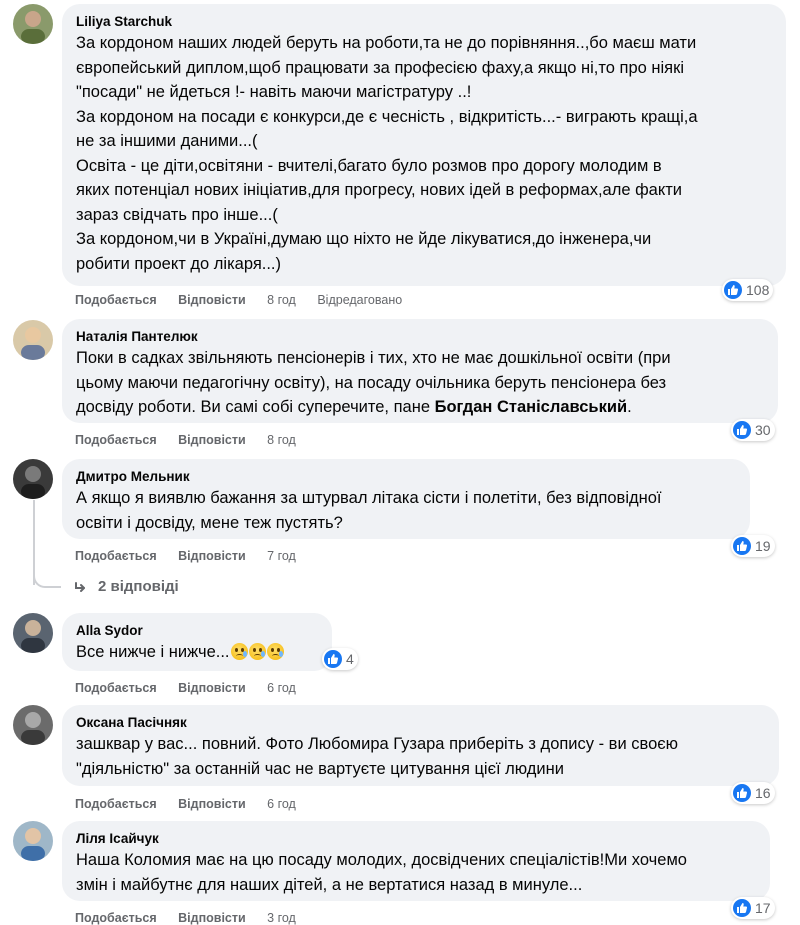 Image resolution: width=800 pixels, height=925 pixels. I want to click on comment-actions: Подобається Відповісти 7 год, so click(194, 556).